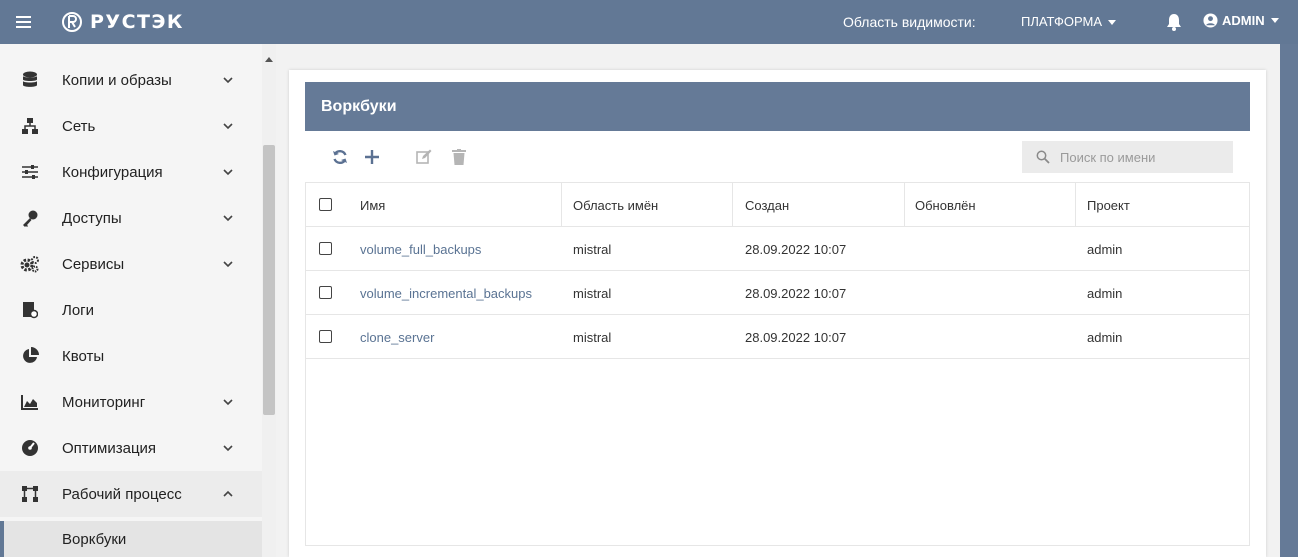  What do you see at coordinates (117, 80) in the screenshot?
I see `sidebar-item-label: Копии и образы` at bounding box center [117, 80].